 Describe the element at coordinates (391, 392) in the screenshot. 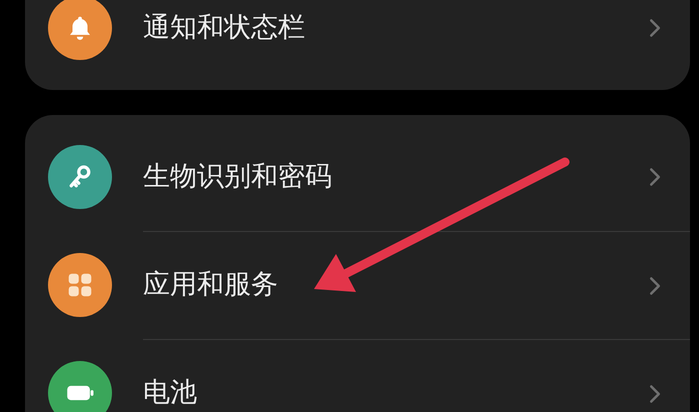

I see `settings-item: 电池` at that location.